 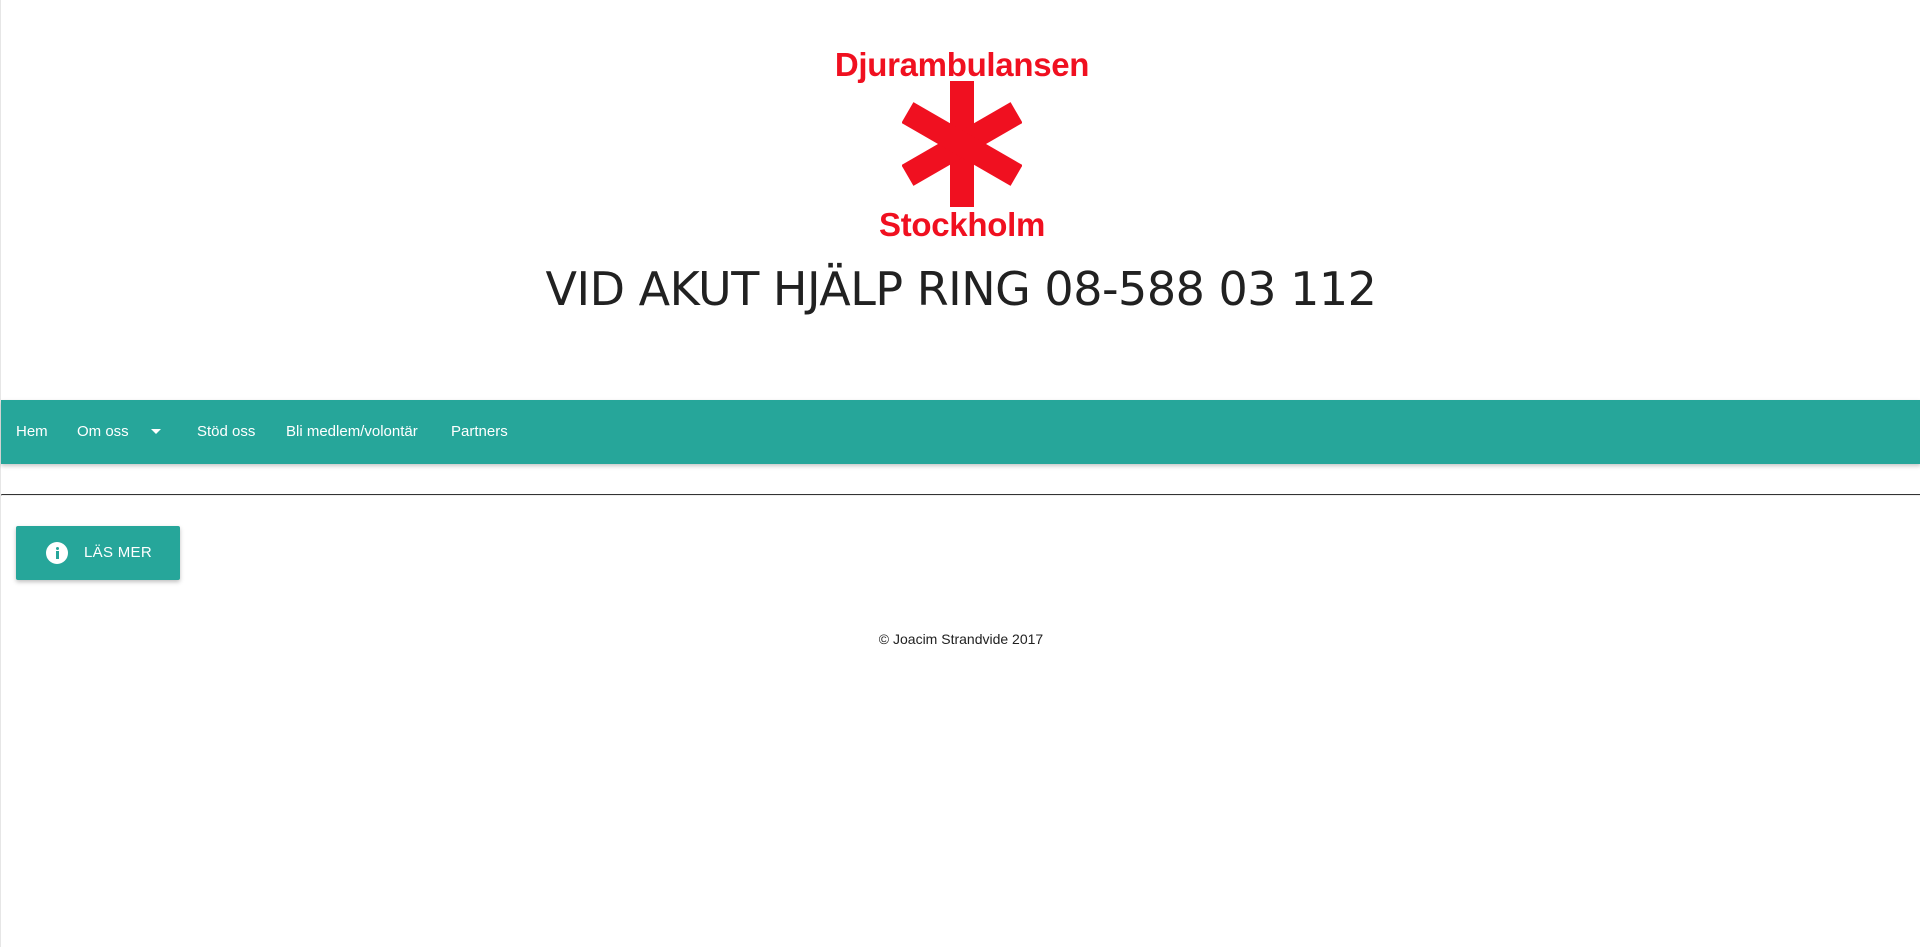 I want to click on nav-item-bli-medlem: Bli medlem/volontär, so click(x=352, y=432).